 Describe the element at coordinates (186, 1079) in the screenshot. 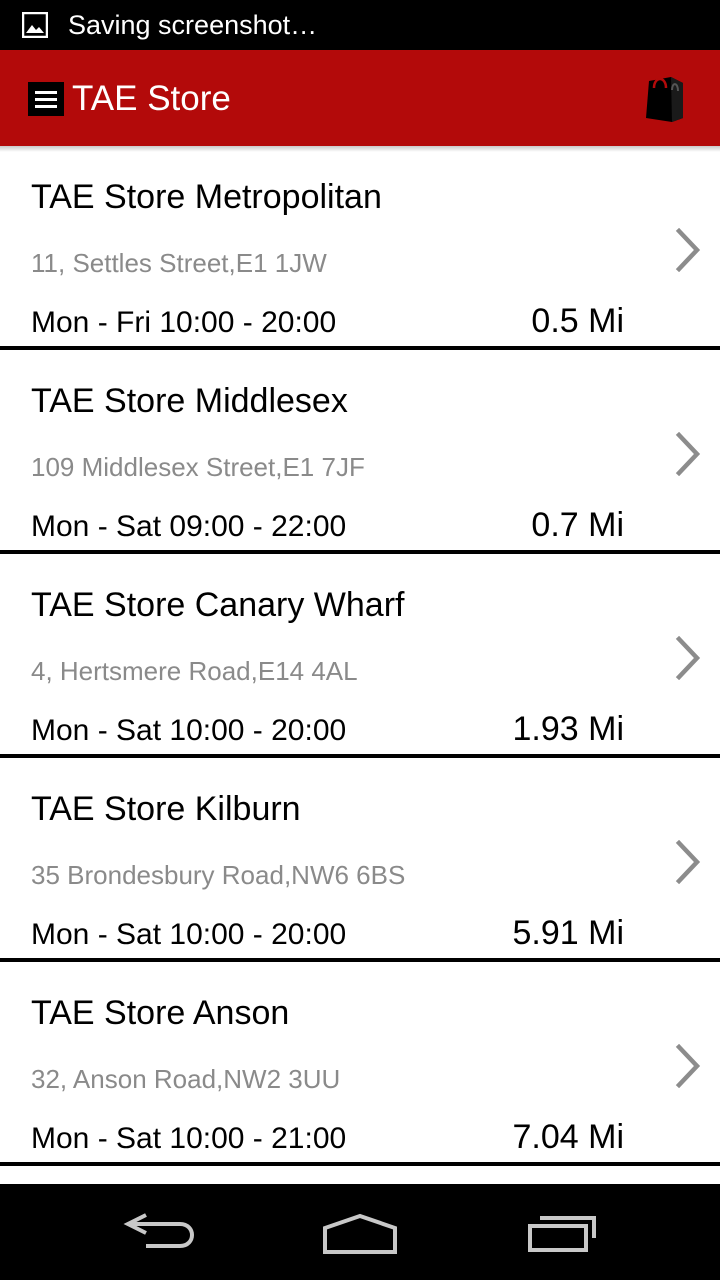

I see `store-address: 32, Anson Road,NW2 3UU` at that location.